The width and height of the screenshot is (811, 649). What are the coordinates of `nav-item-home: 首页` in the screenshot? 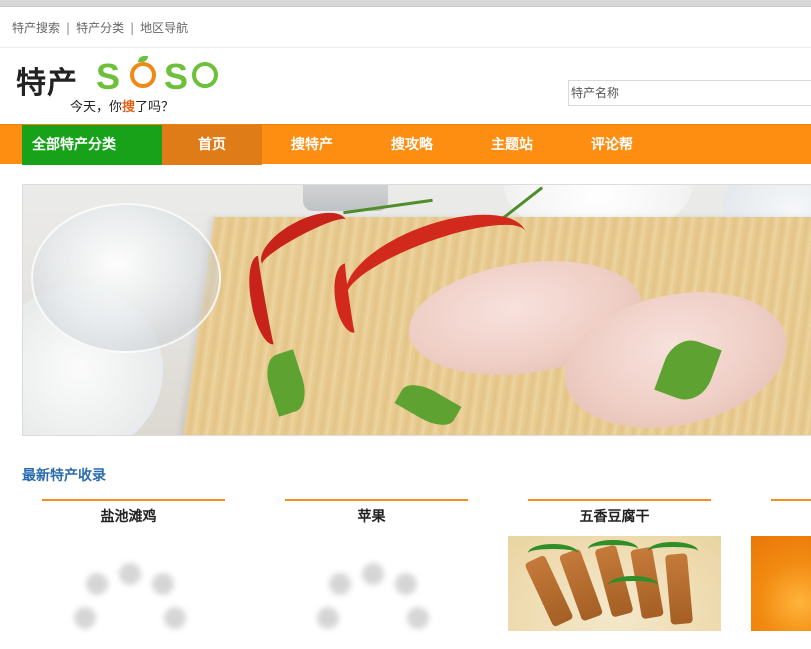 It's located at (212, 145).